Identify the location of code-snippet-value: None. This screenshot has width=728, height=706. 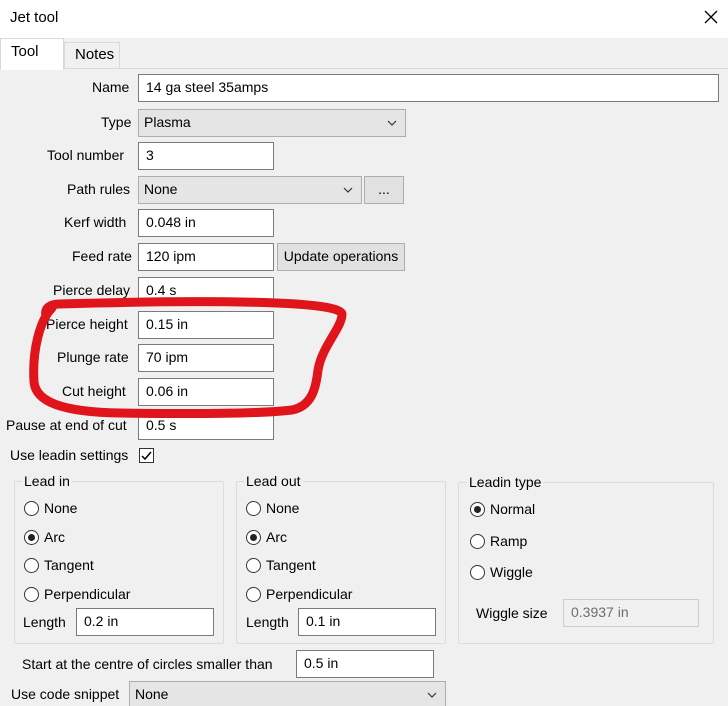
(152, 694).